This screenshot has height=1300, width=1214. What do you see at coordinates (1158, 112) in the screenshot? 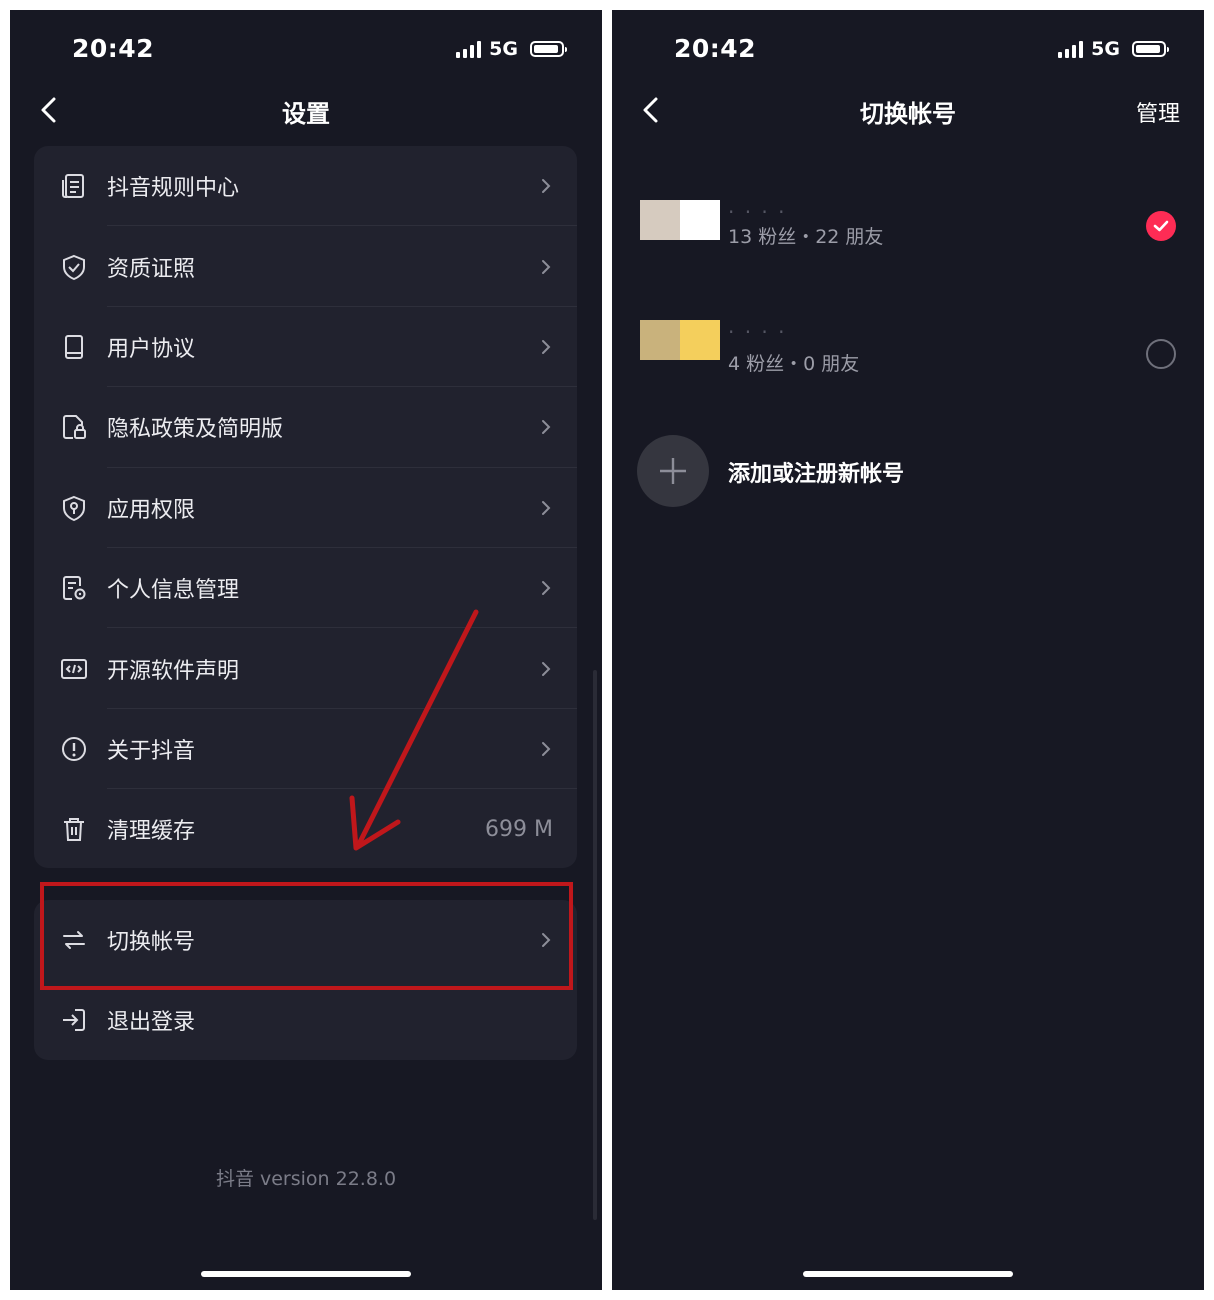
I see `manage-button: 管理` at bounding box center [1158, 112].